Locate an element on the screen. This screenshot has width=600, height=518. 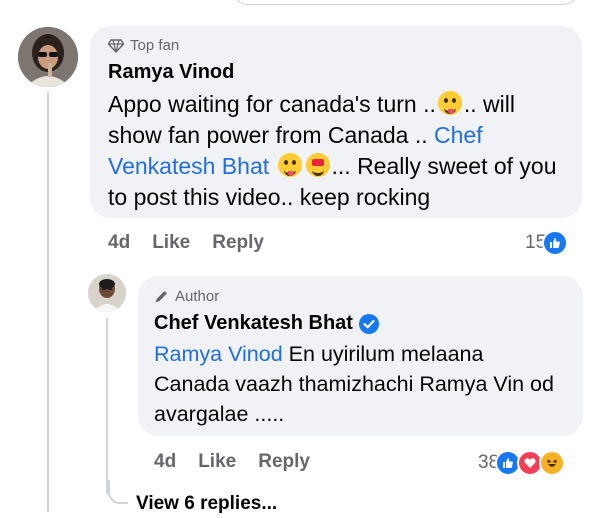
comment-author: Ramya Vinod is located at coordinates (171, 72).